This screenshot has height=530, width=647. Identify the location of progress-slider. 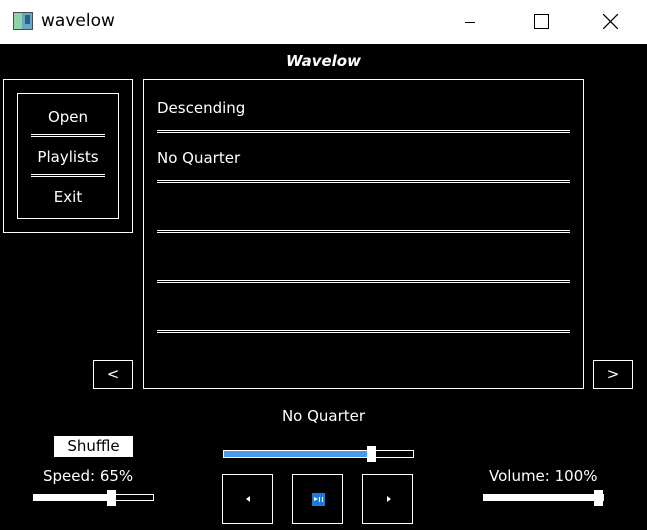
(318, 454).